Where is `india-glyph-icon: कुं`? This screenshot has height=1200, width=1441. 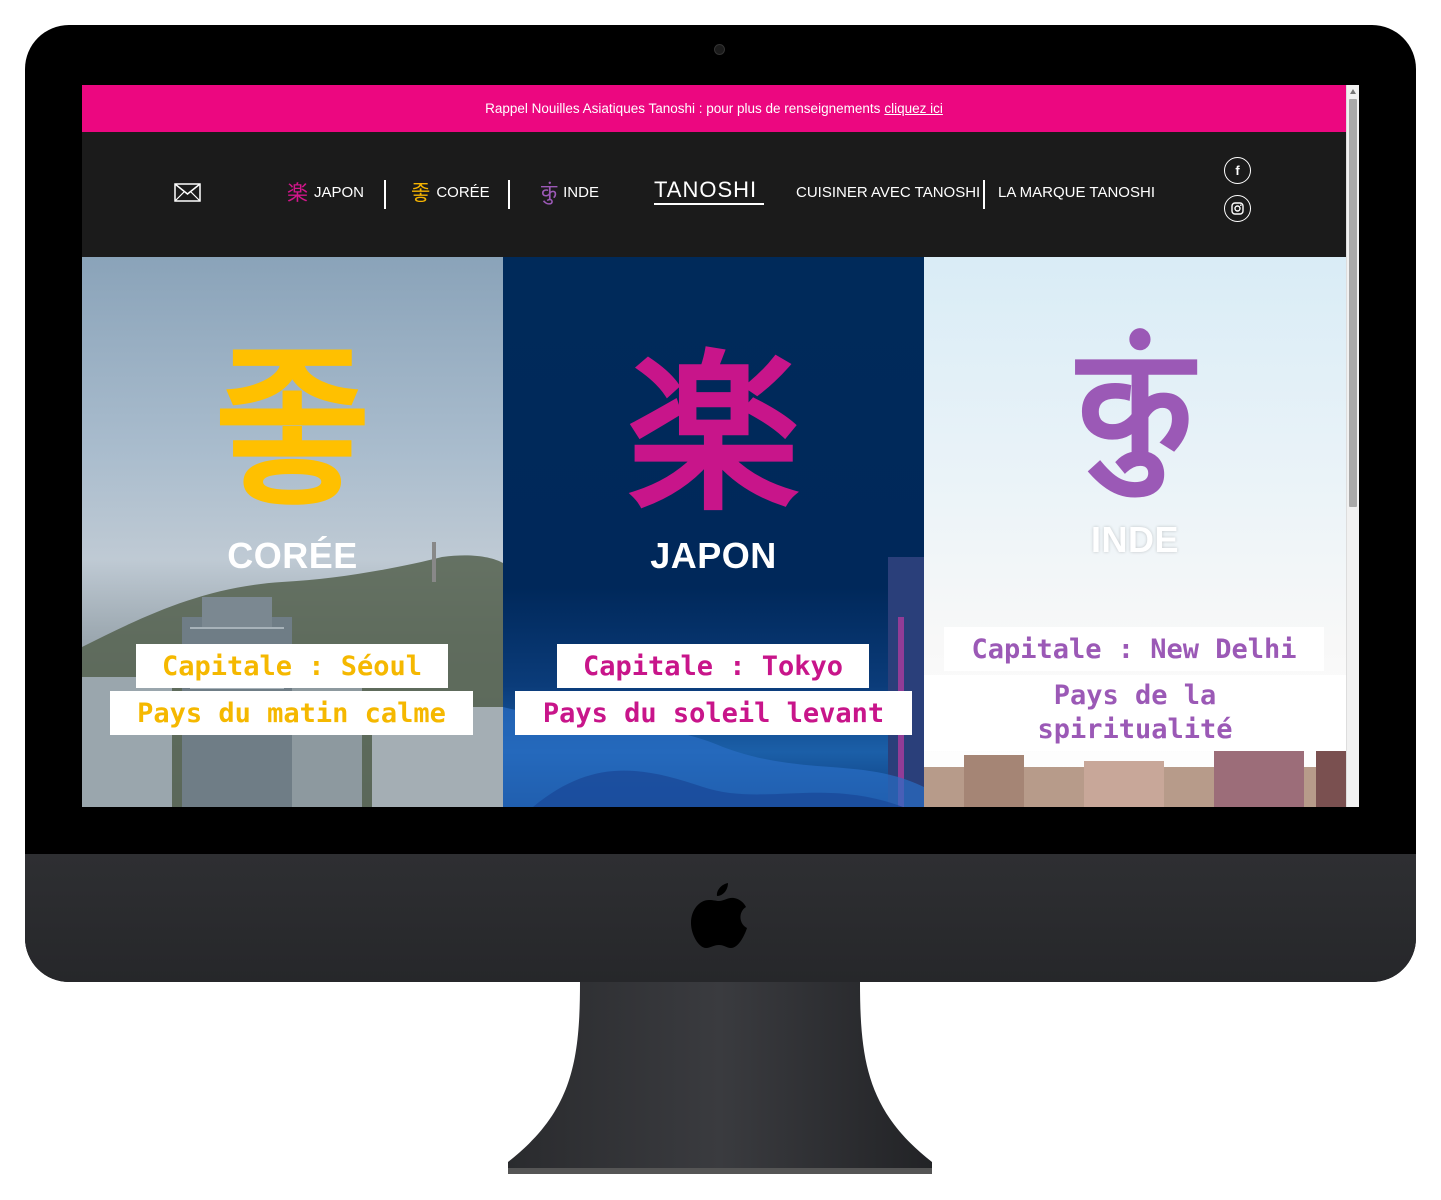
india-glyph-icon: कुं is located at coordinates (549, 192).